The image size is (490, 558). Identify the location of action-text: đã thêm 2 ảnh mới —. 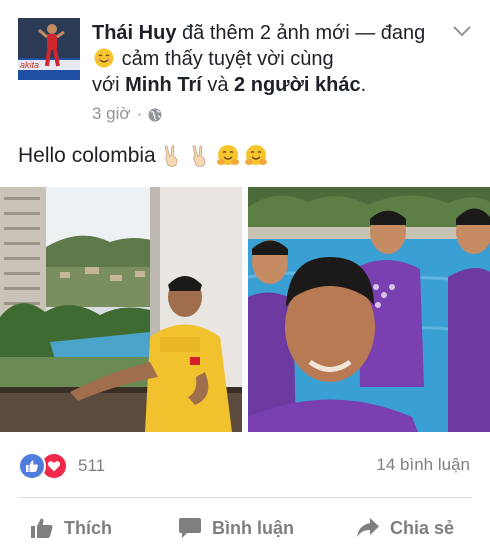
(279, 33).